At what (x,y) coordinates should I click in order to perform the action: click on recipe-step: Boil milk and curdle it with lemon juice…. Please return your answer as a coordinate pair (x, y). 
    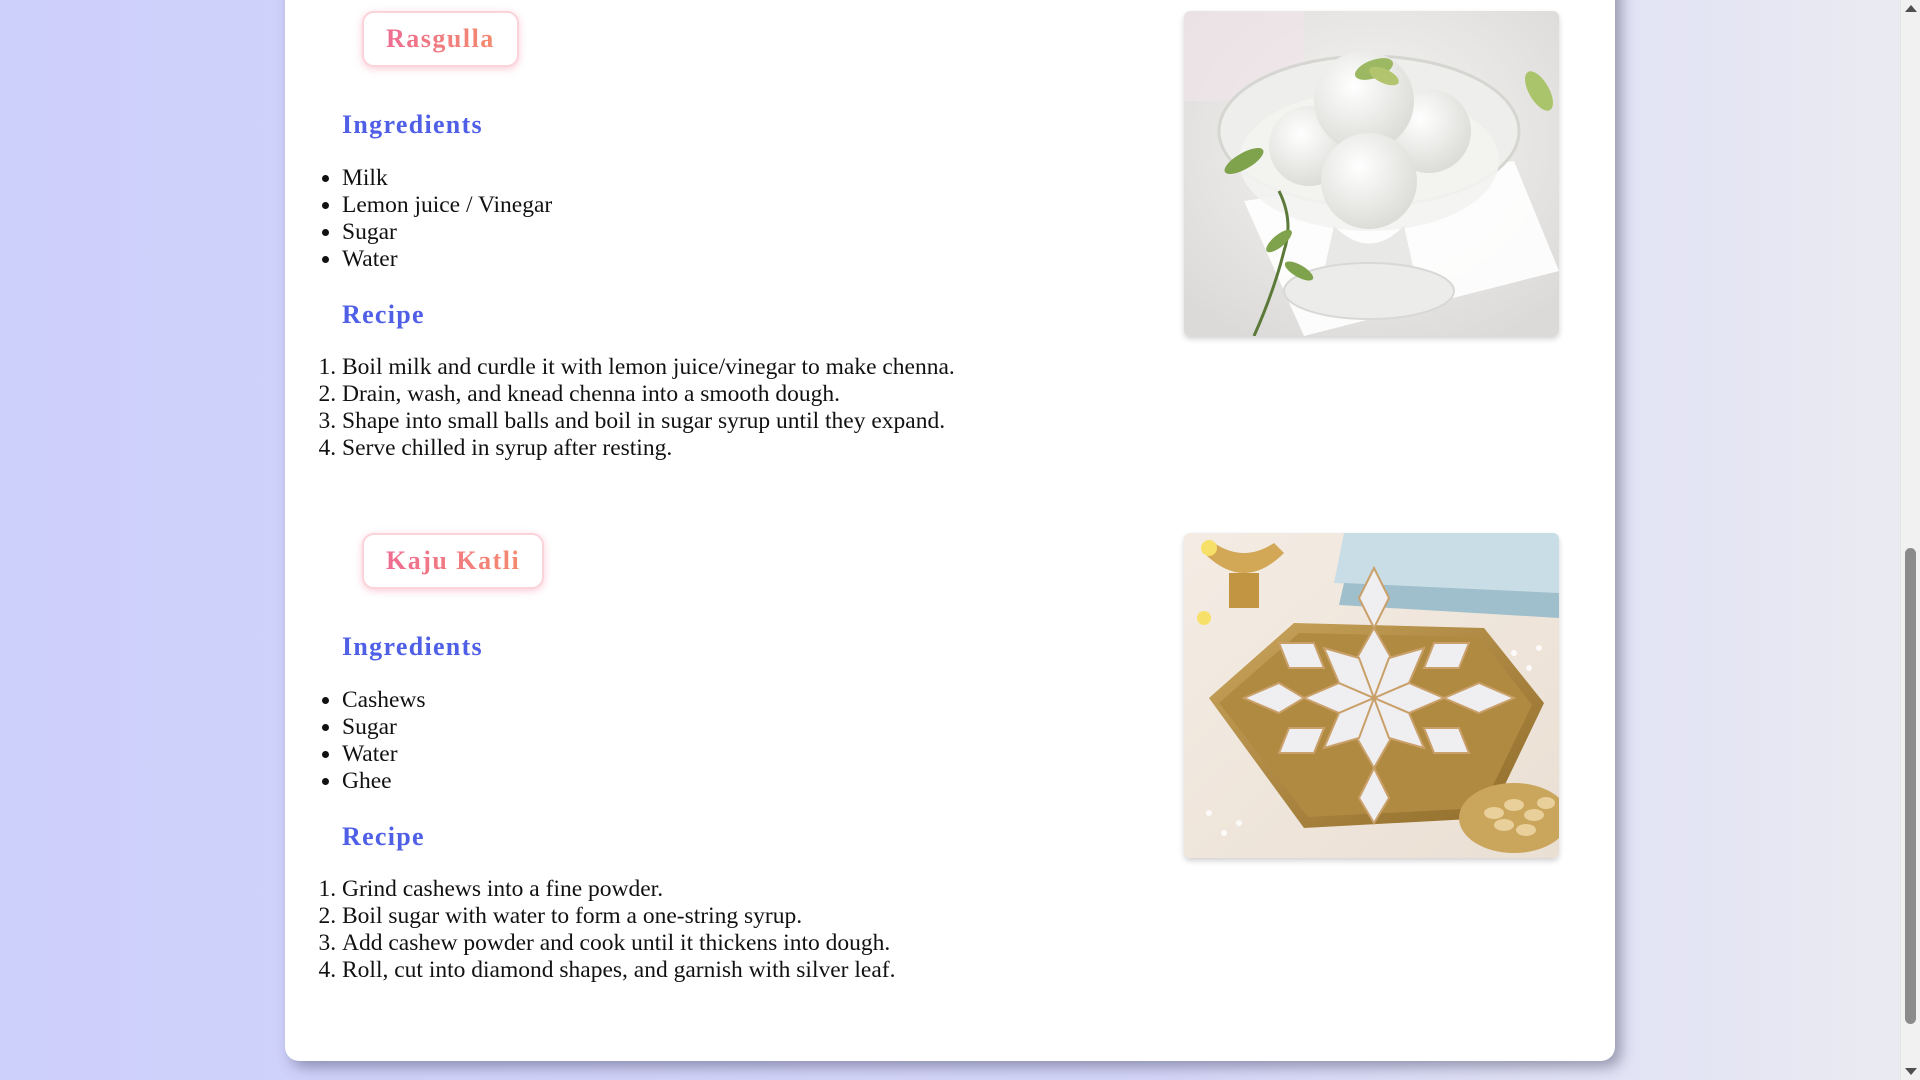
    Looking at the image, I should click on (648, 367).